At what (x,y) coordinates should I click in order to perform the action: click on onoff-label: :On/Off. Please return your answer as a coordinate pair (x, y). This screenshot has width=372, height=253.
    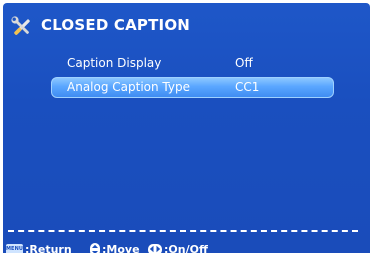
    Looking at the image, I should click on (186, 247).